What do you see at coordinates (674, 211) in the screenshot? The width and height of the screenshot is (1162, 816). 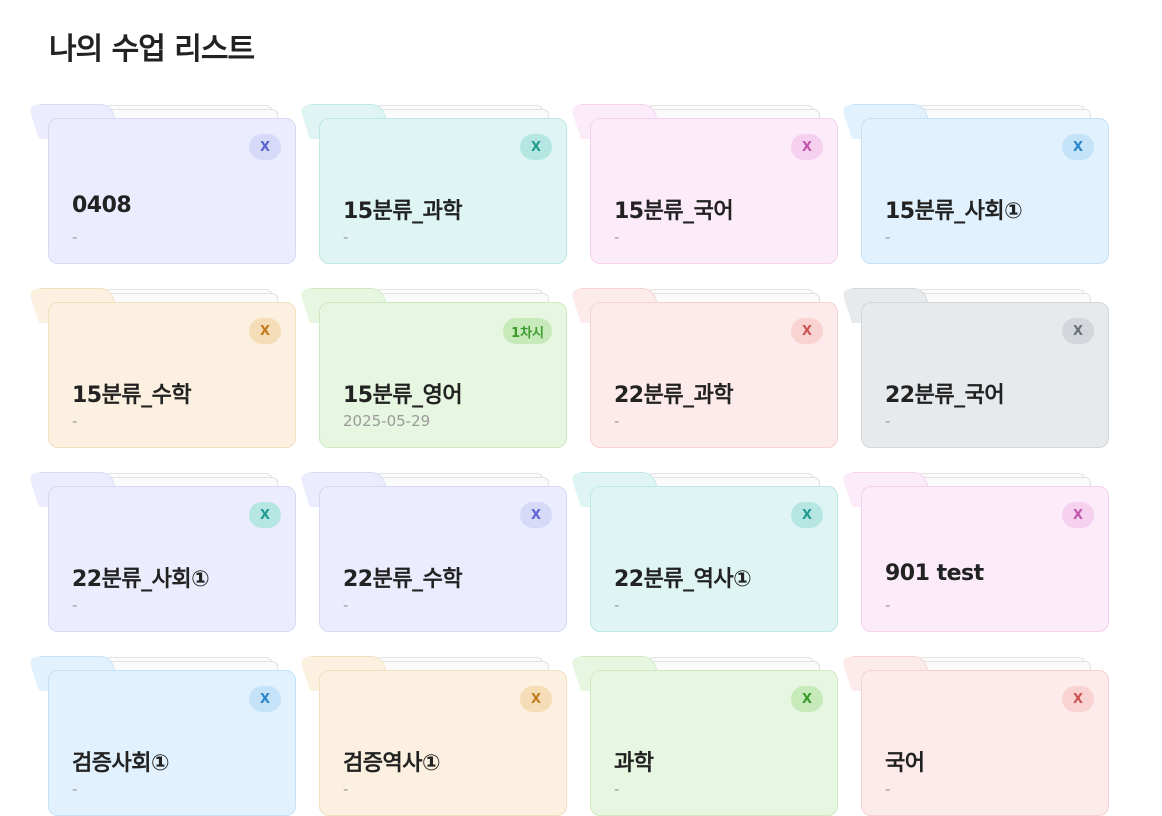 I see `folder-name: 15분류_국어` at bounding box center [674, 211].